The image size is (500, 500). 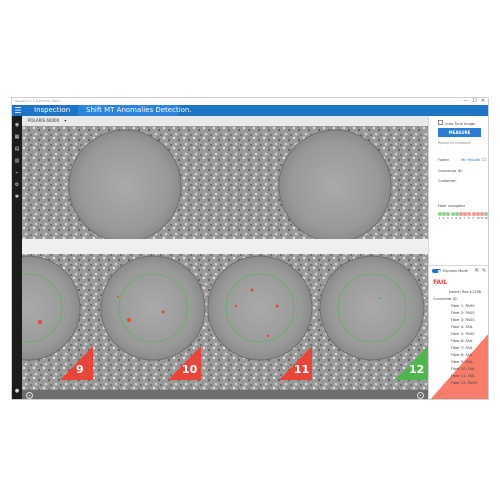 What do you see at coordinates (462, 341) in the screenshot?
I see `fiber-result-row: Fiber 6: FAIL` at bounding box center [462, 341].